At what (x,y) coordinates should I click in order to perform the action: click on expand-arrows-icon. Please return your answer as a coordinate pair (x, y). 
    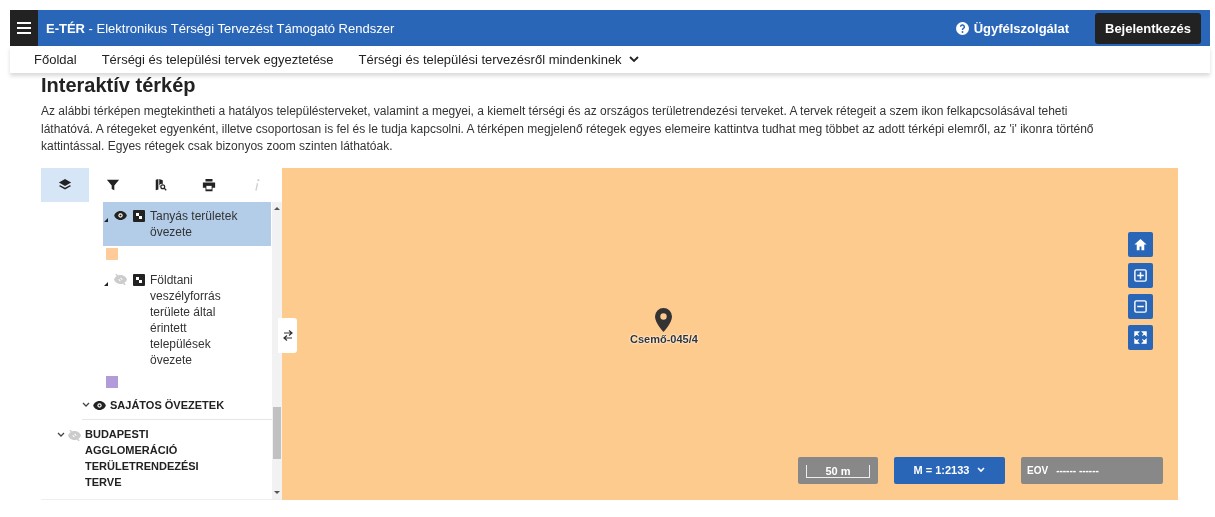
    Looking at the image, I should click on (1140, 337).